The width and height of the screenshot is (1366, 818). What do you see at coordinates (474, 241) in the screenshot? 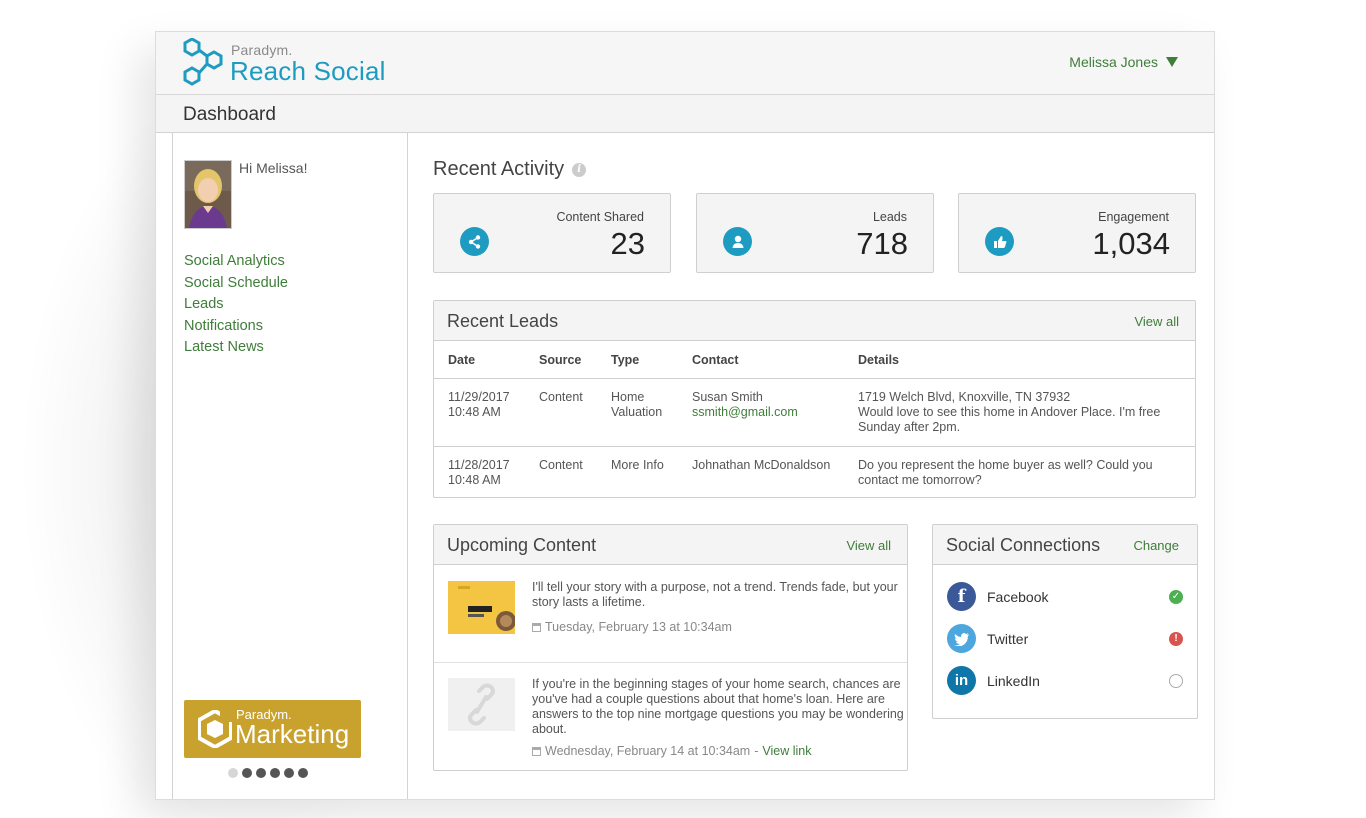
I see `share-icon` at bounding box center [474, 241].